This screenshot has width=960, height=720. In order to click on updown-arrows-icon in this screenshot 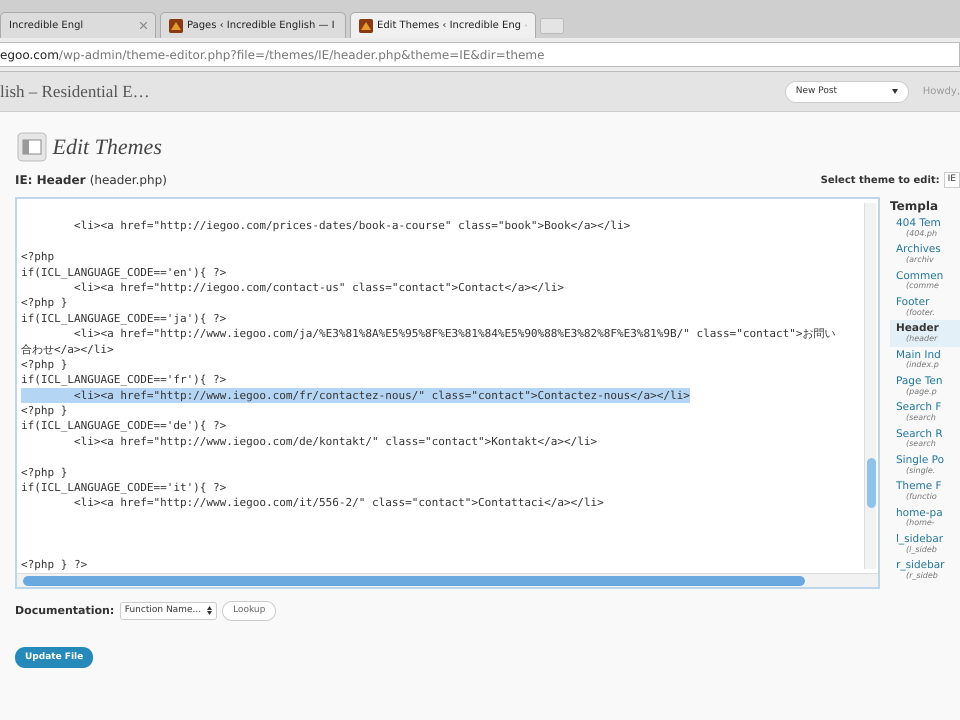, I will do `click(209, 611)`.